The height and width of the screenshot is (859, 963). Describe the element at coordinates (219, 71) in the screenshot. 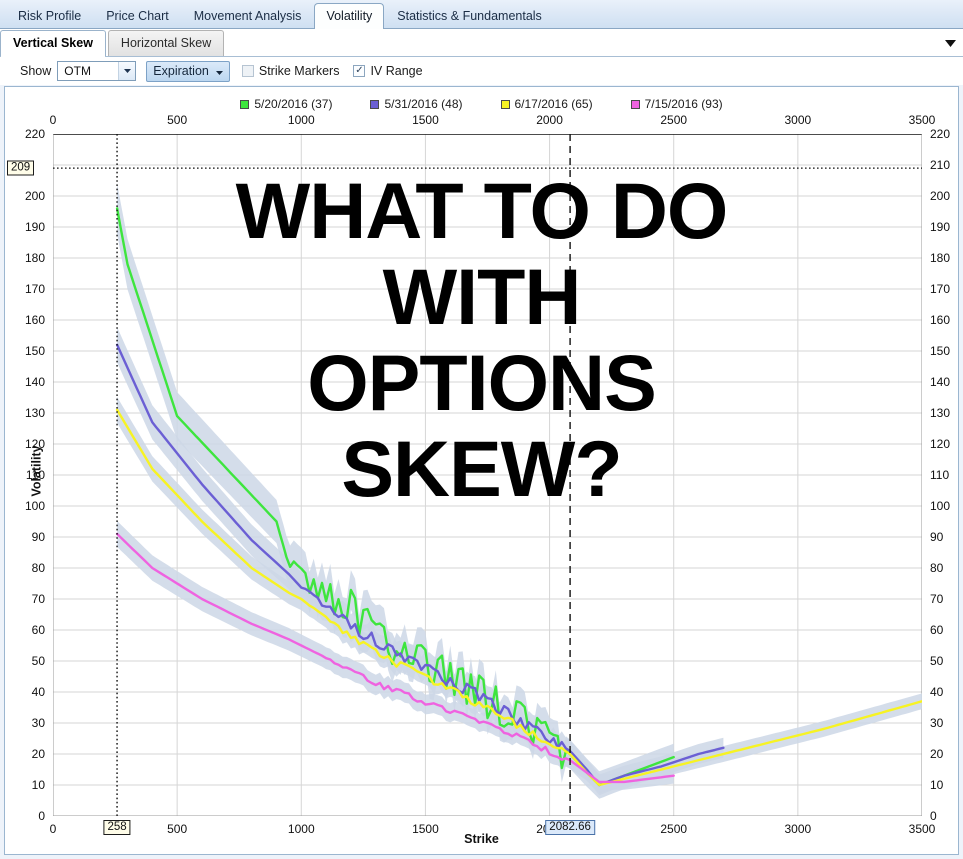

I see `triangle-down-icon` at that location.